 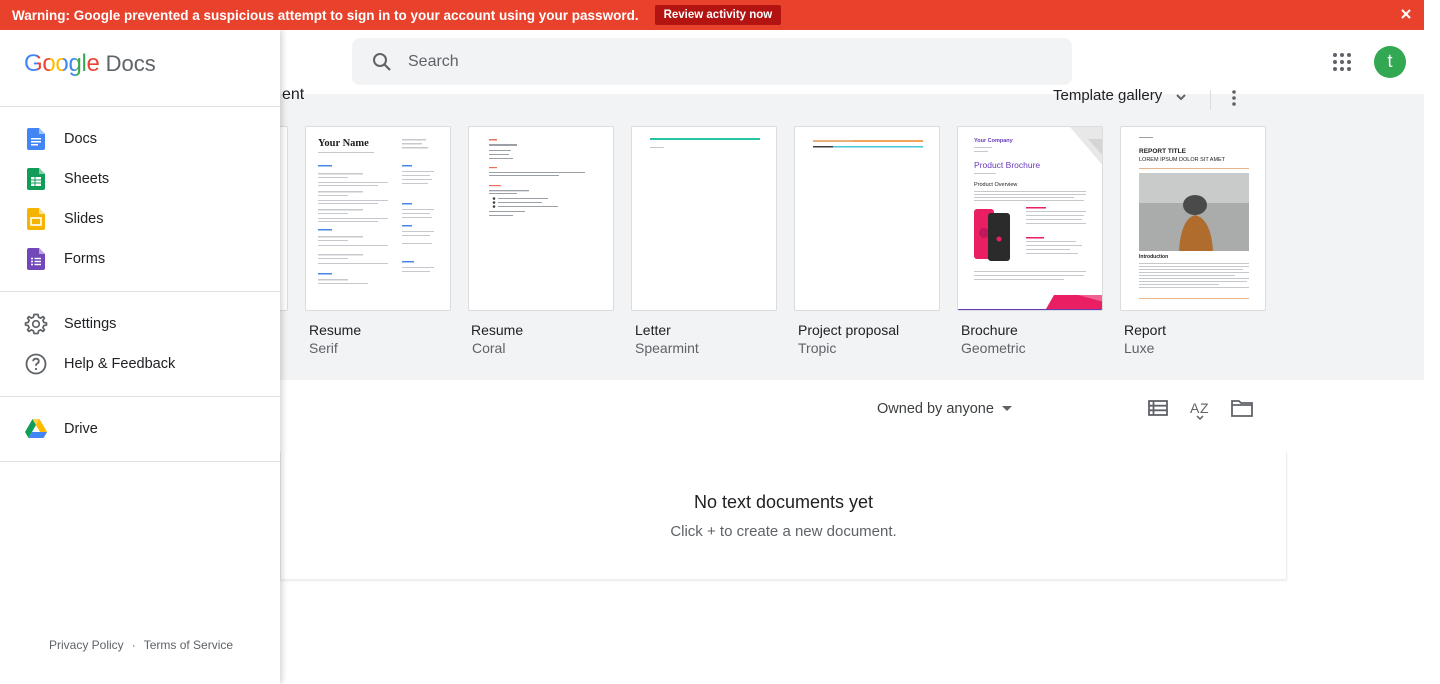 I want to click on brochure-company-text: Your Company, so click(x=993, y=141).